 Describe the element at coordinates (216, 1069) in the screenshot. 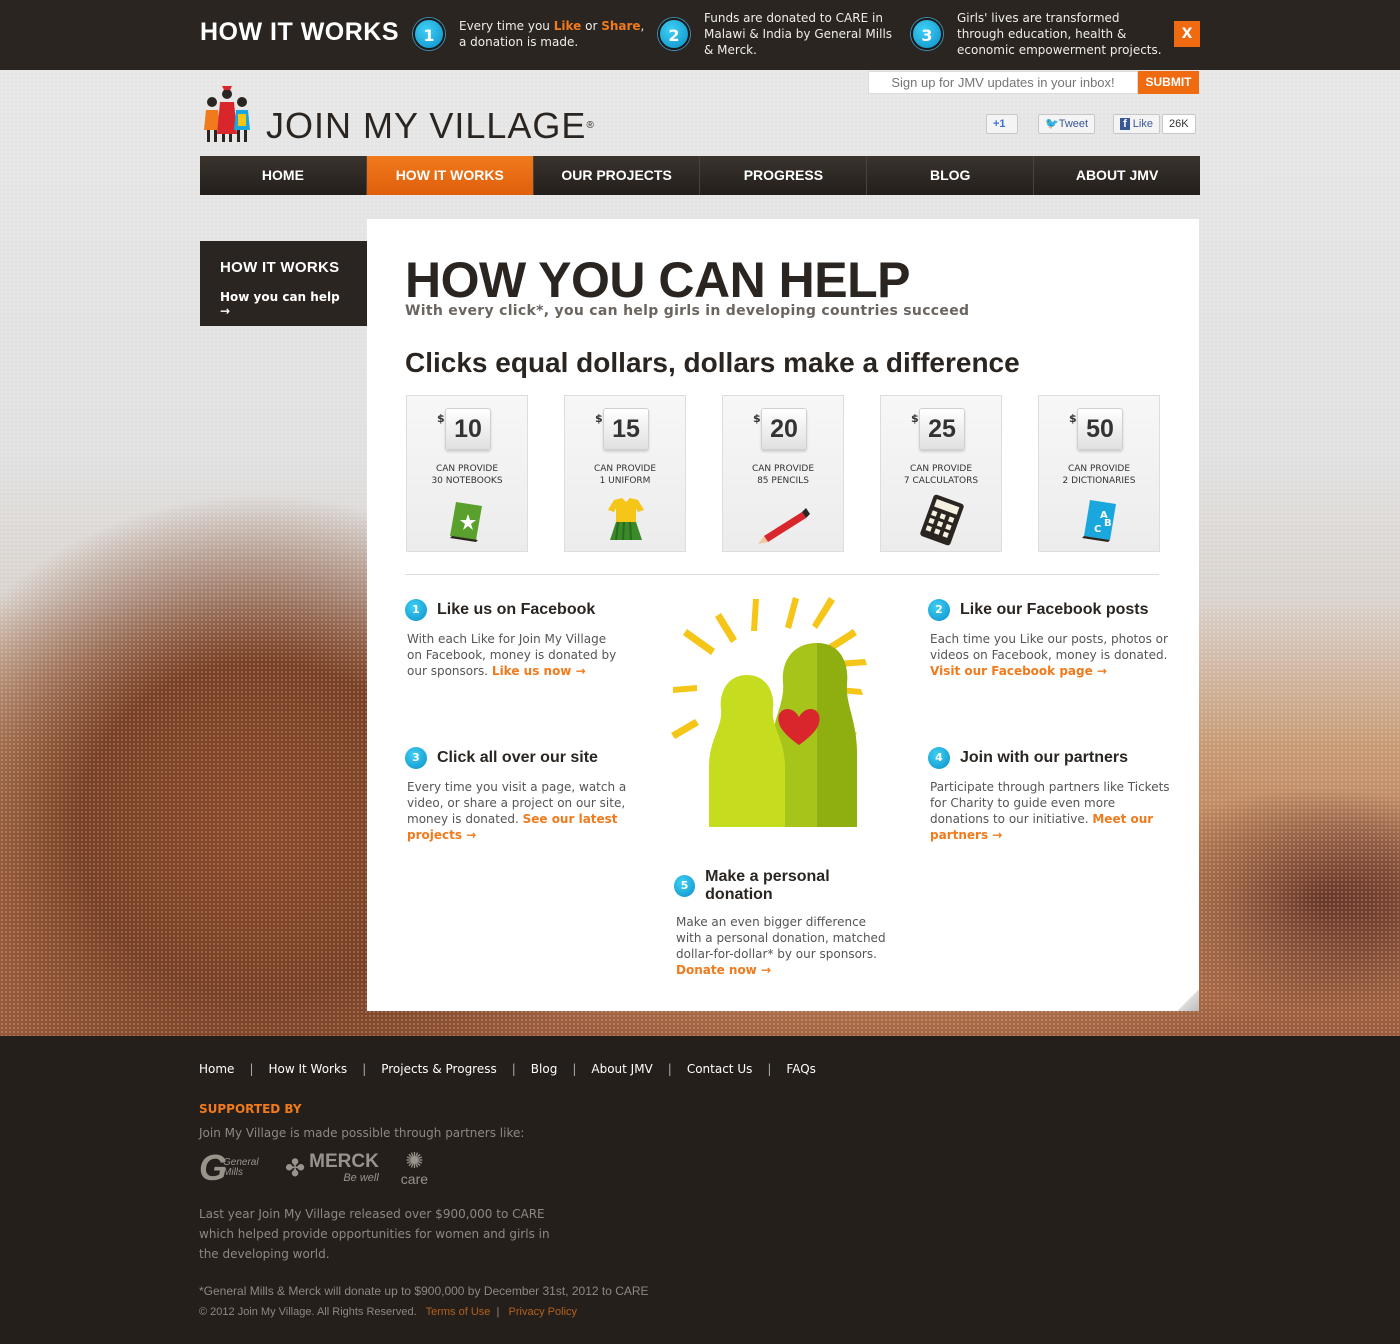

I see `footer-link-home: Home` at that location.